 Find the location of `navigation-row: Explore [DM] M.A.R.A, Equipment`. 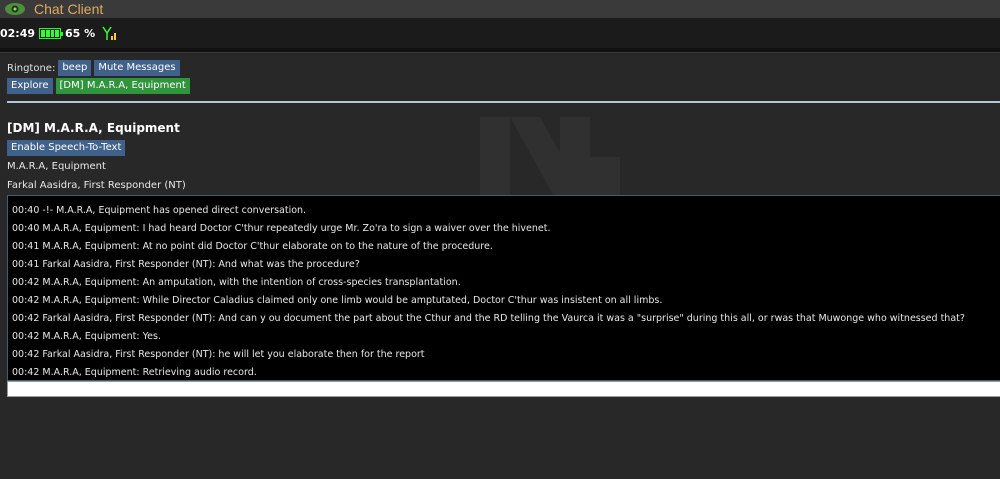

navigation-row: Explore [DM] M.A.R.A, Equipment is located at coordinates (98, 86).